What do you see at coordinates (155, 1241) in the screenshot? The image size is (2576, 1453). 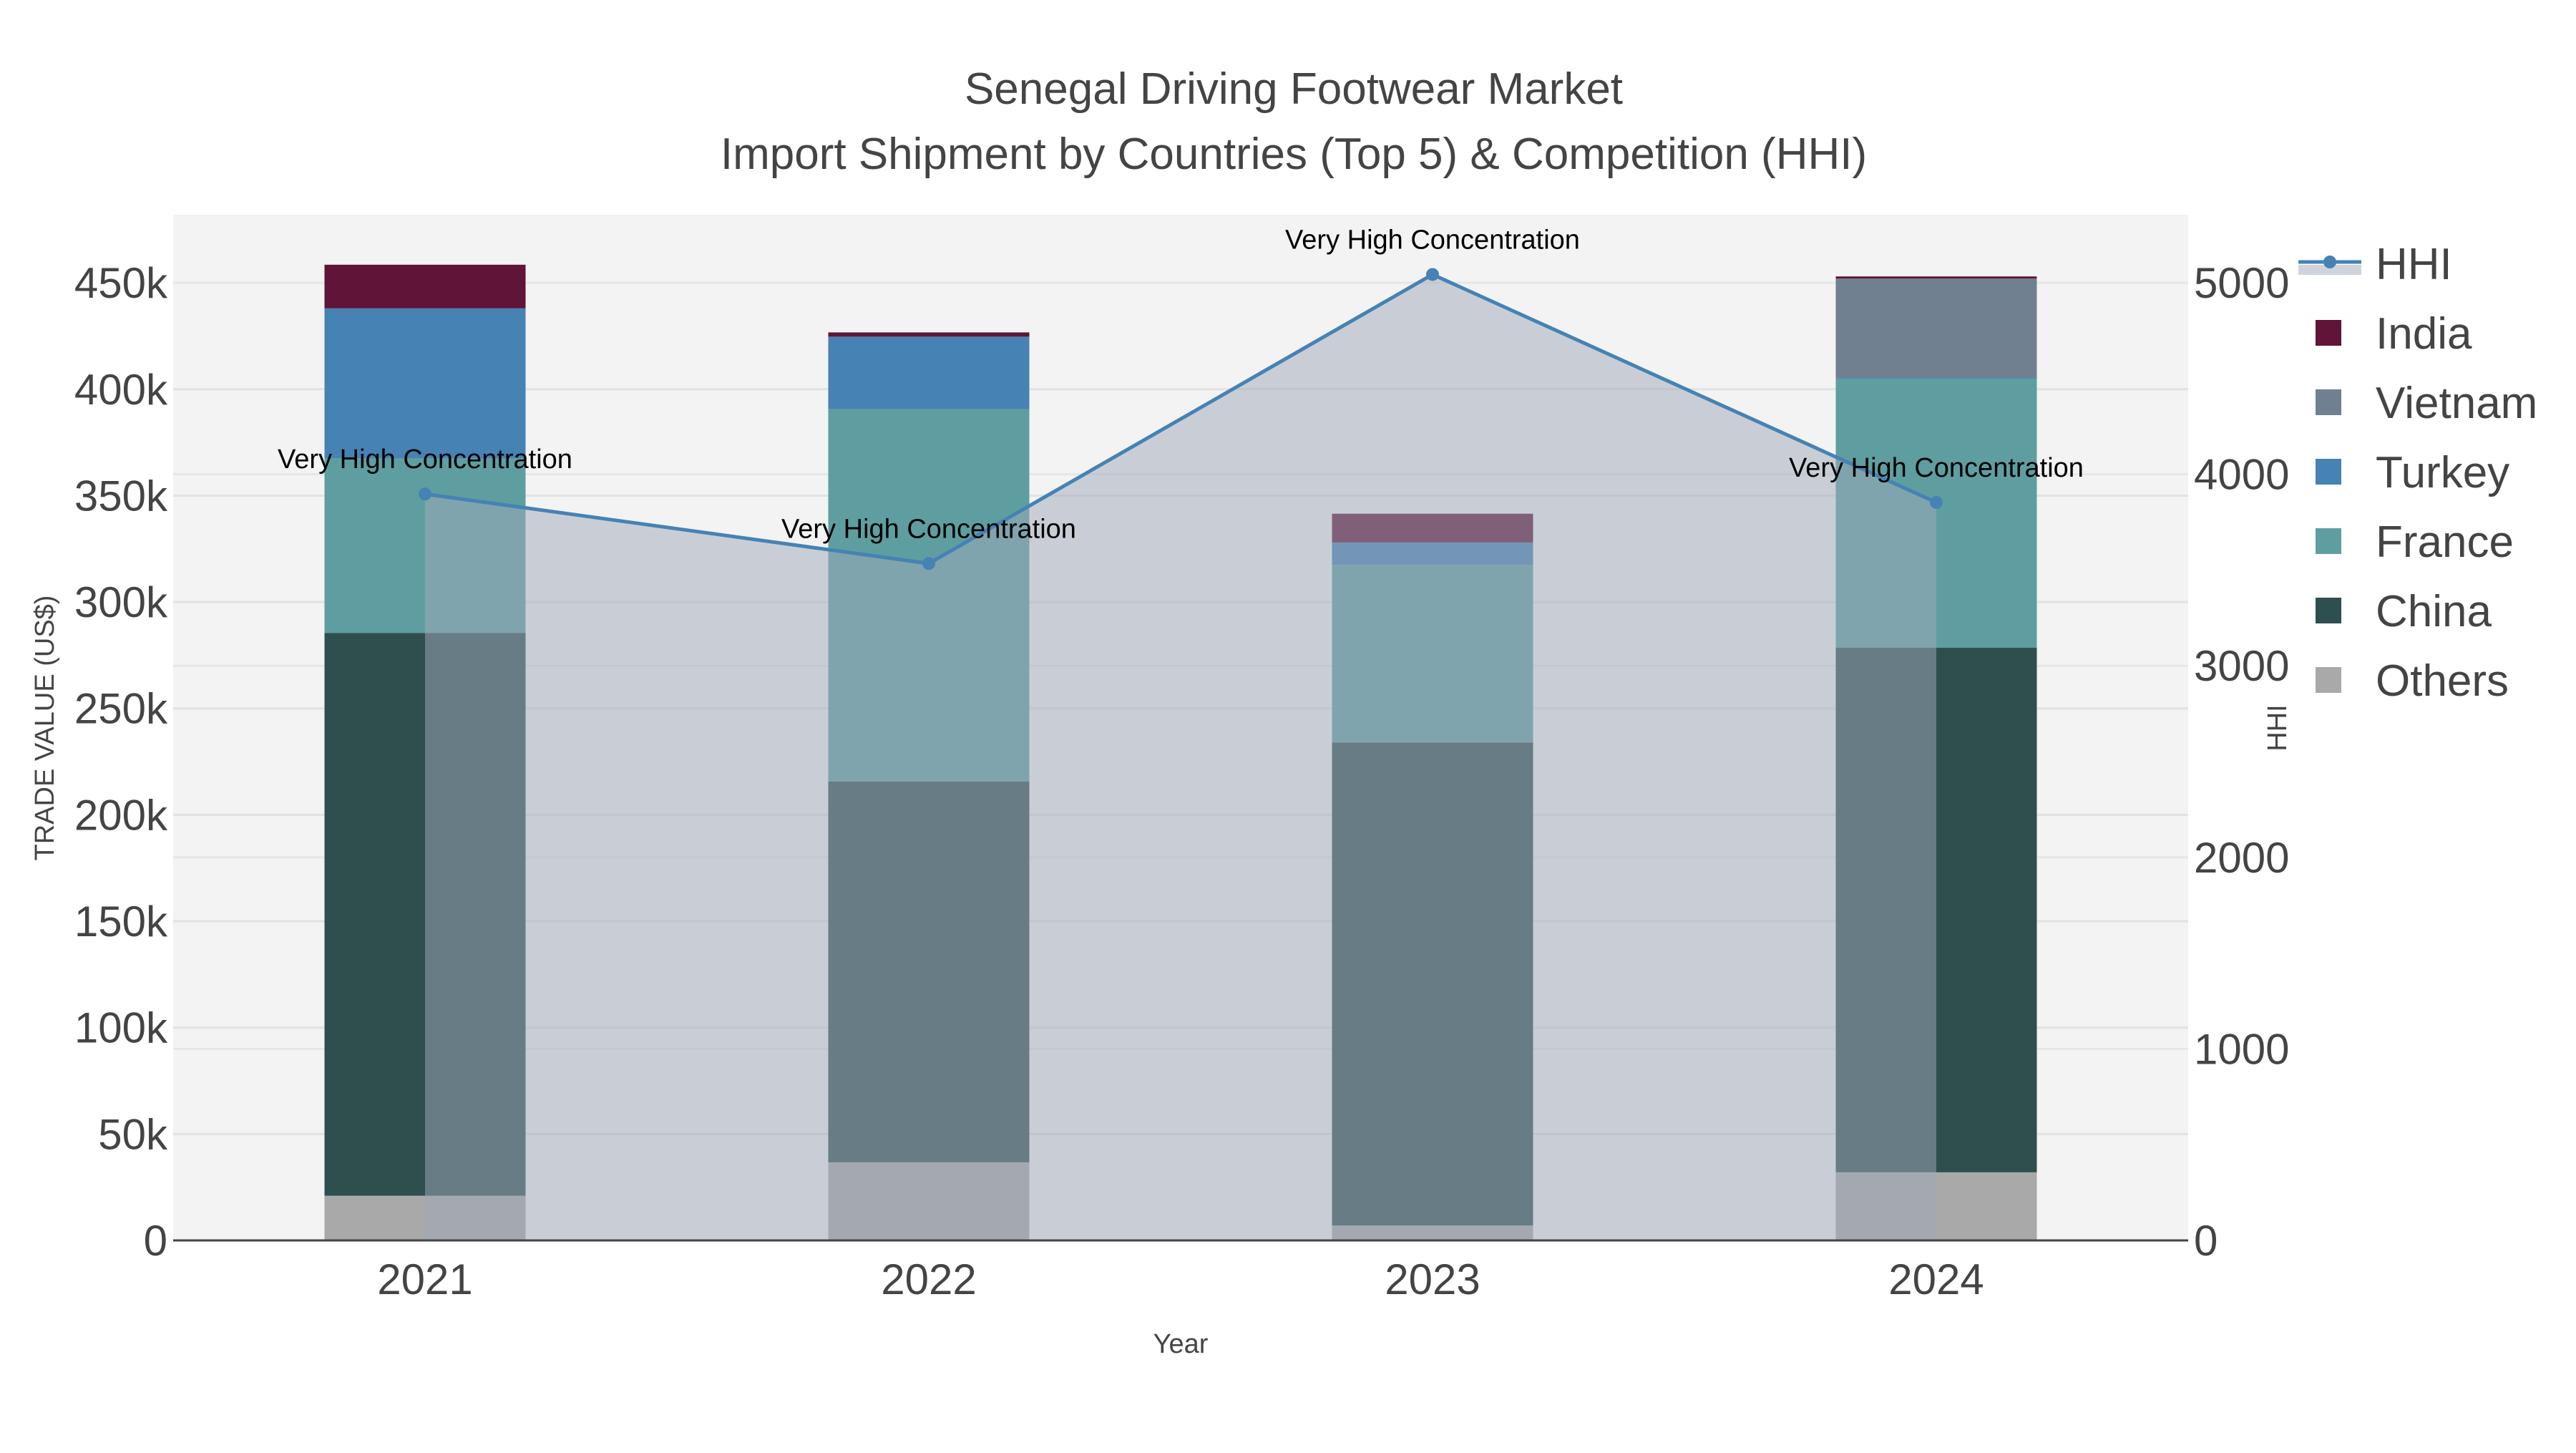 I see `y-tick-label: 0` at bounding box center [155, 1241].